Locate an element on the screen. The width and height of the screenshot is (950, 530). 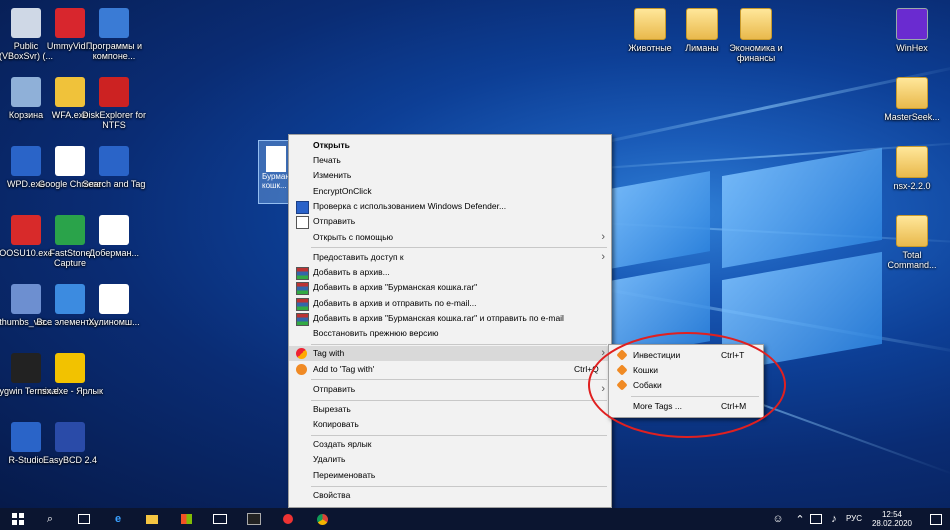
mail-button is located at coordinates (220, 519).